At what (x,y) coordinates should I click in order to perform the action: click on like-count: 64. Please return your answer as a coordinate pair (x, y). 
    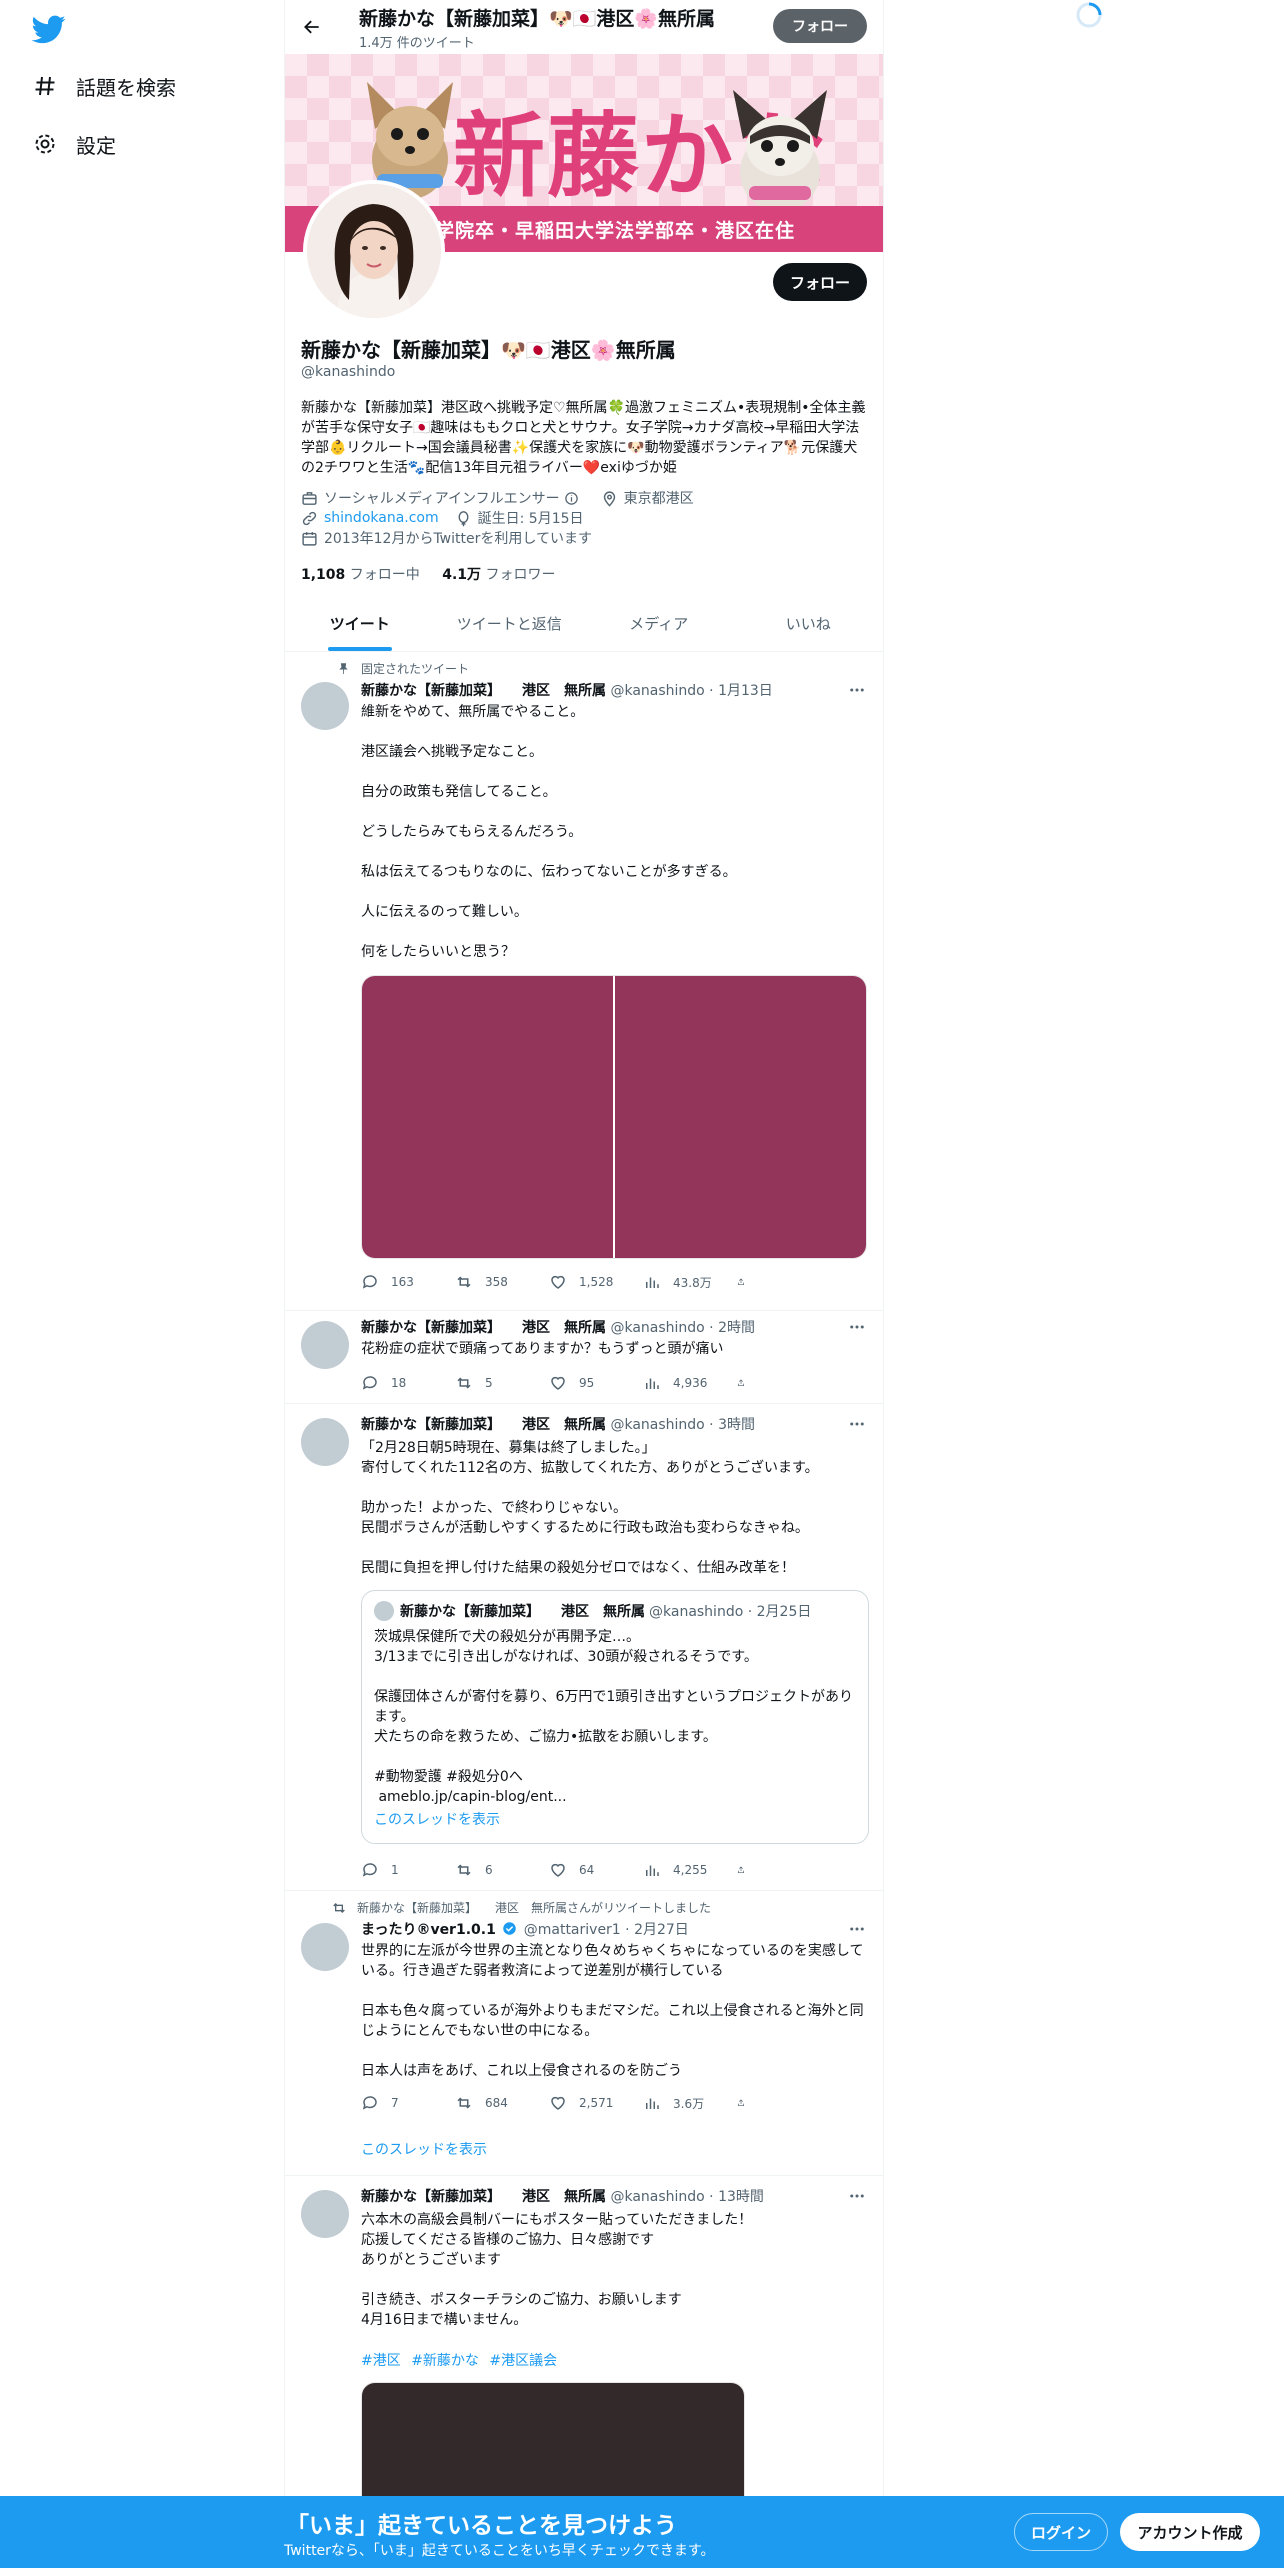
    Looking at the image, I should click on (587, 1870).